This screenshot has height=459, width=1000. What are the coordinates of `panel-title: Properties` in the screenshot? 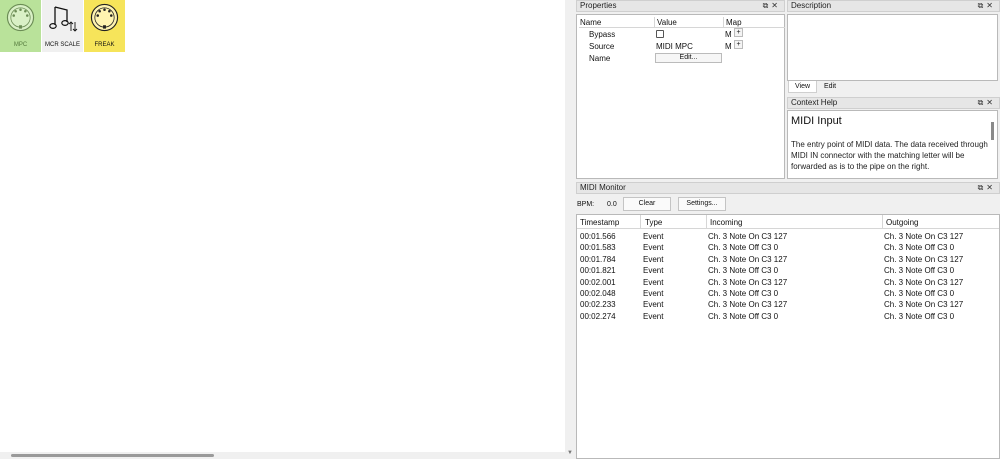 It's located at (598, 5).